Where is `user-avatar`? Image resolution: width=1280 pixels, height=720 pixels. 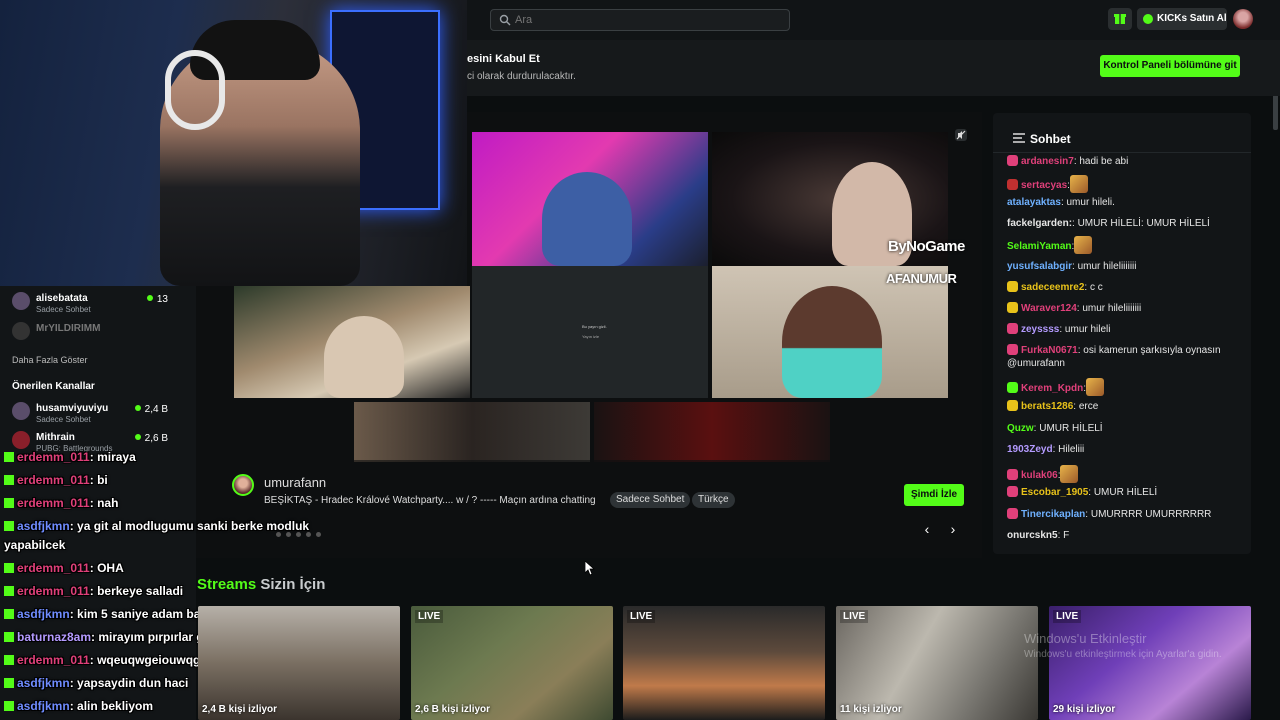
user-avatar is located at coordinates (1243, 19).